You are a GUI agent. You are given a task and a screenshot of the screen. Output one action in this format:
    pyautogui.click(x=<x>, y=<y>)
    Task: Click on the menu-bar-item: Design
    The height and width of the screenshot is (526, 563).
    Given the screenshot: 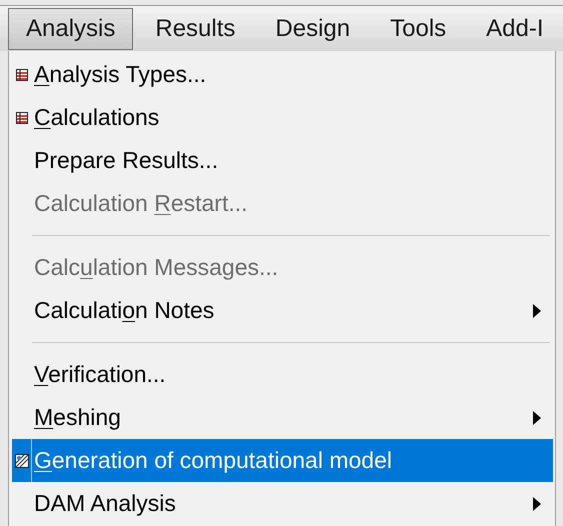 What is the action you would take?
    pyautogui.click(x=312, y=29)
    